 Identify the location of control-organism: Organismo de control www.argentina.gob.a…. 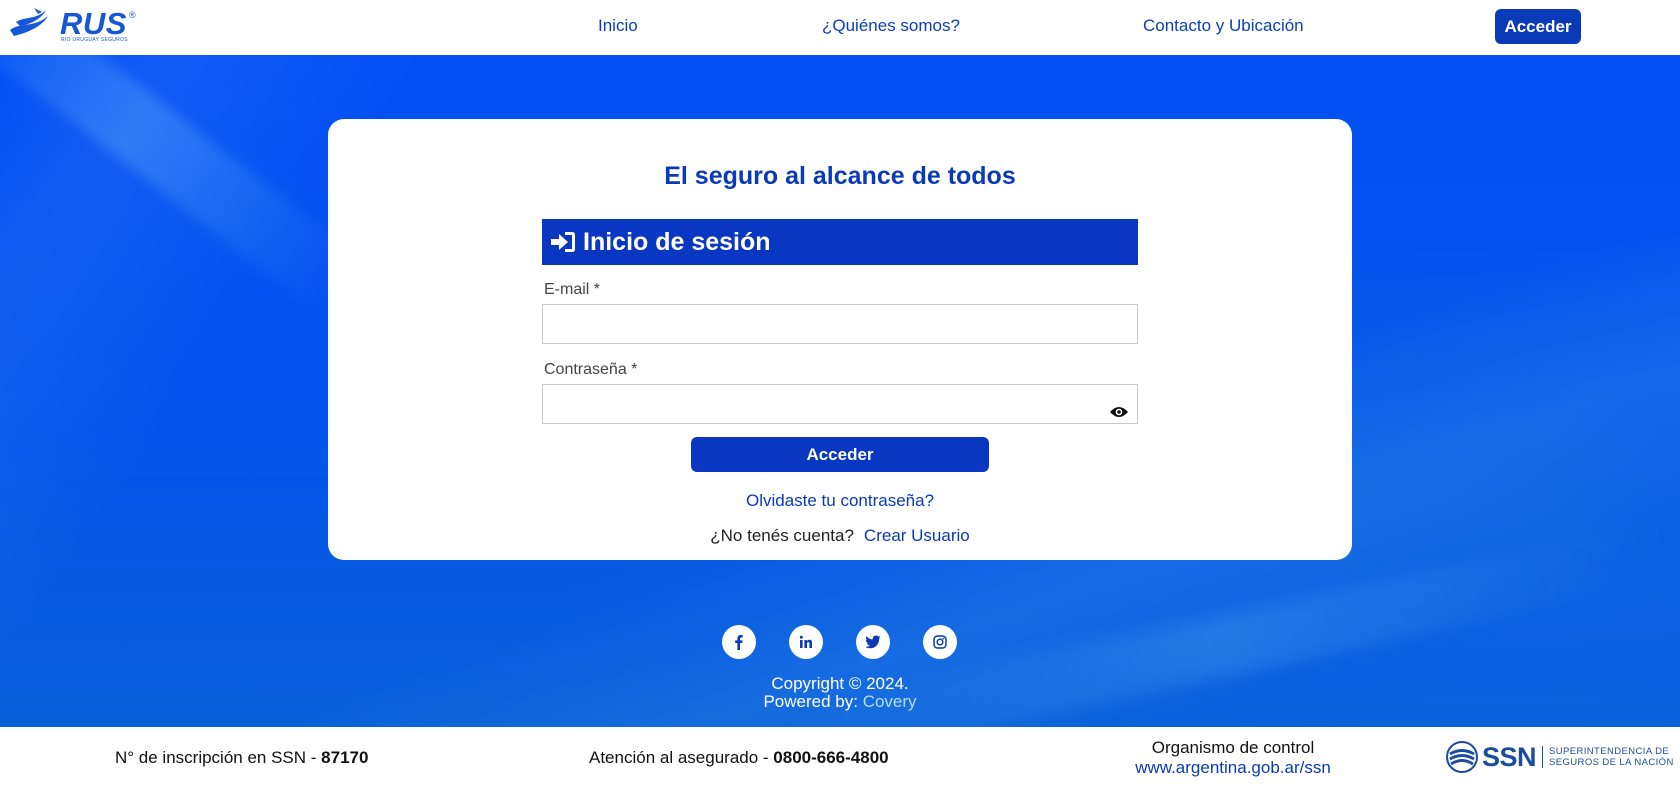
(1233, 758).